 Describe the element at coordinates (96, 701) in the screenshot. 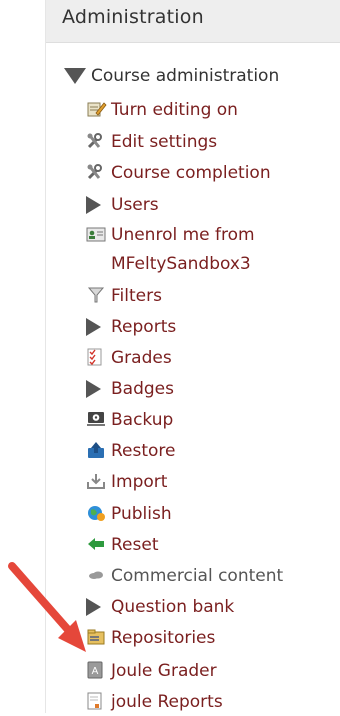

I see `joule-reports-icon` at that location.